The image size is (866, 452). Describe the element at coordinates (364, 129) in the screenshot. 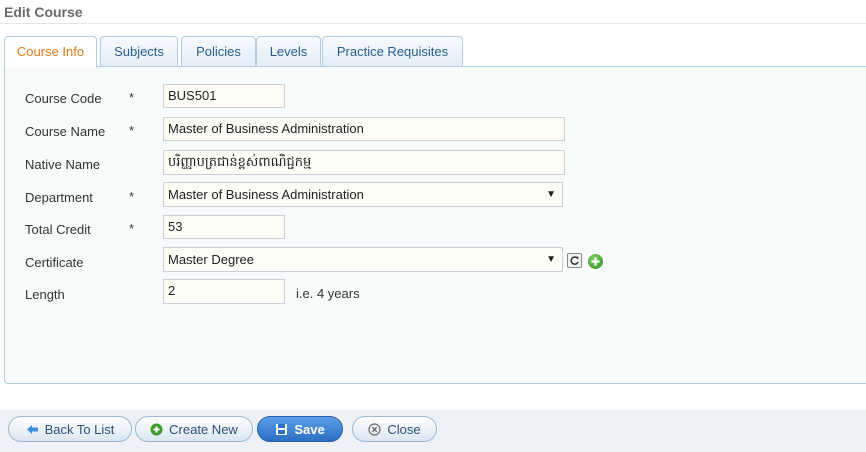

I see `course-name-input: Master of Business Administration` at that location.